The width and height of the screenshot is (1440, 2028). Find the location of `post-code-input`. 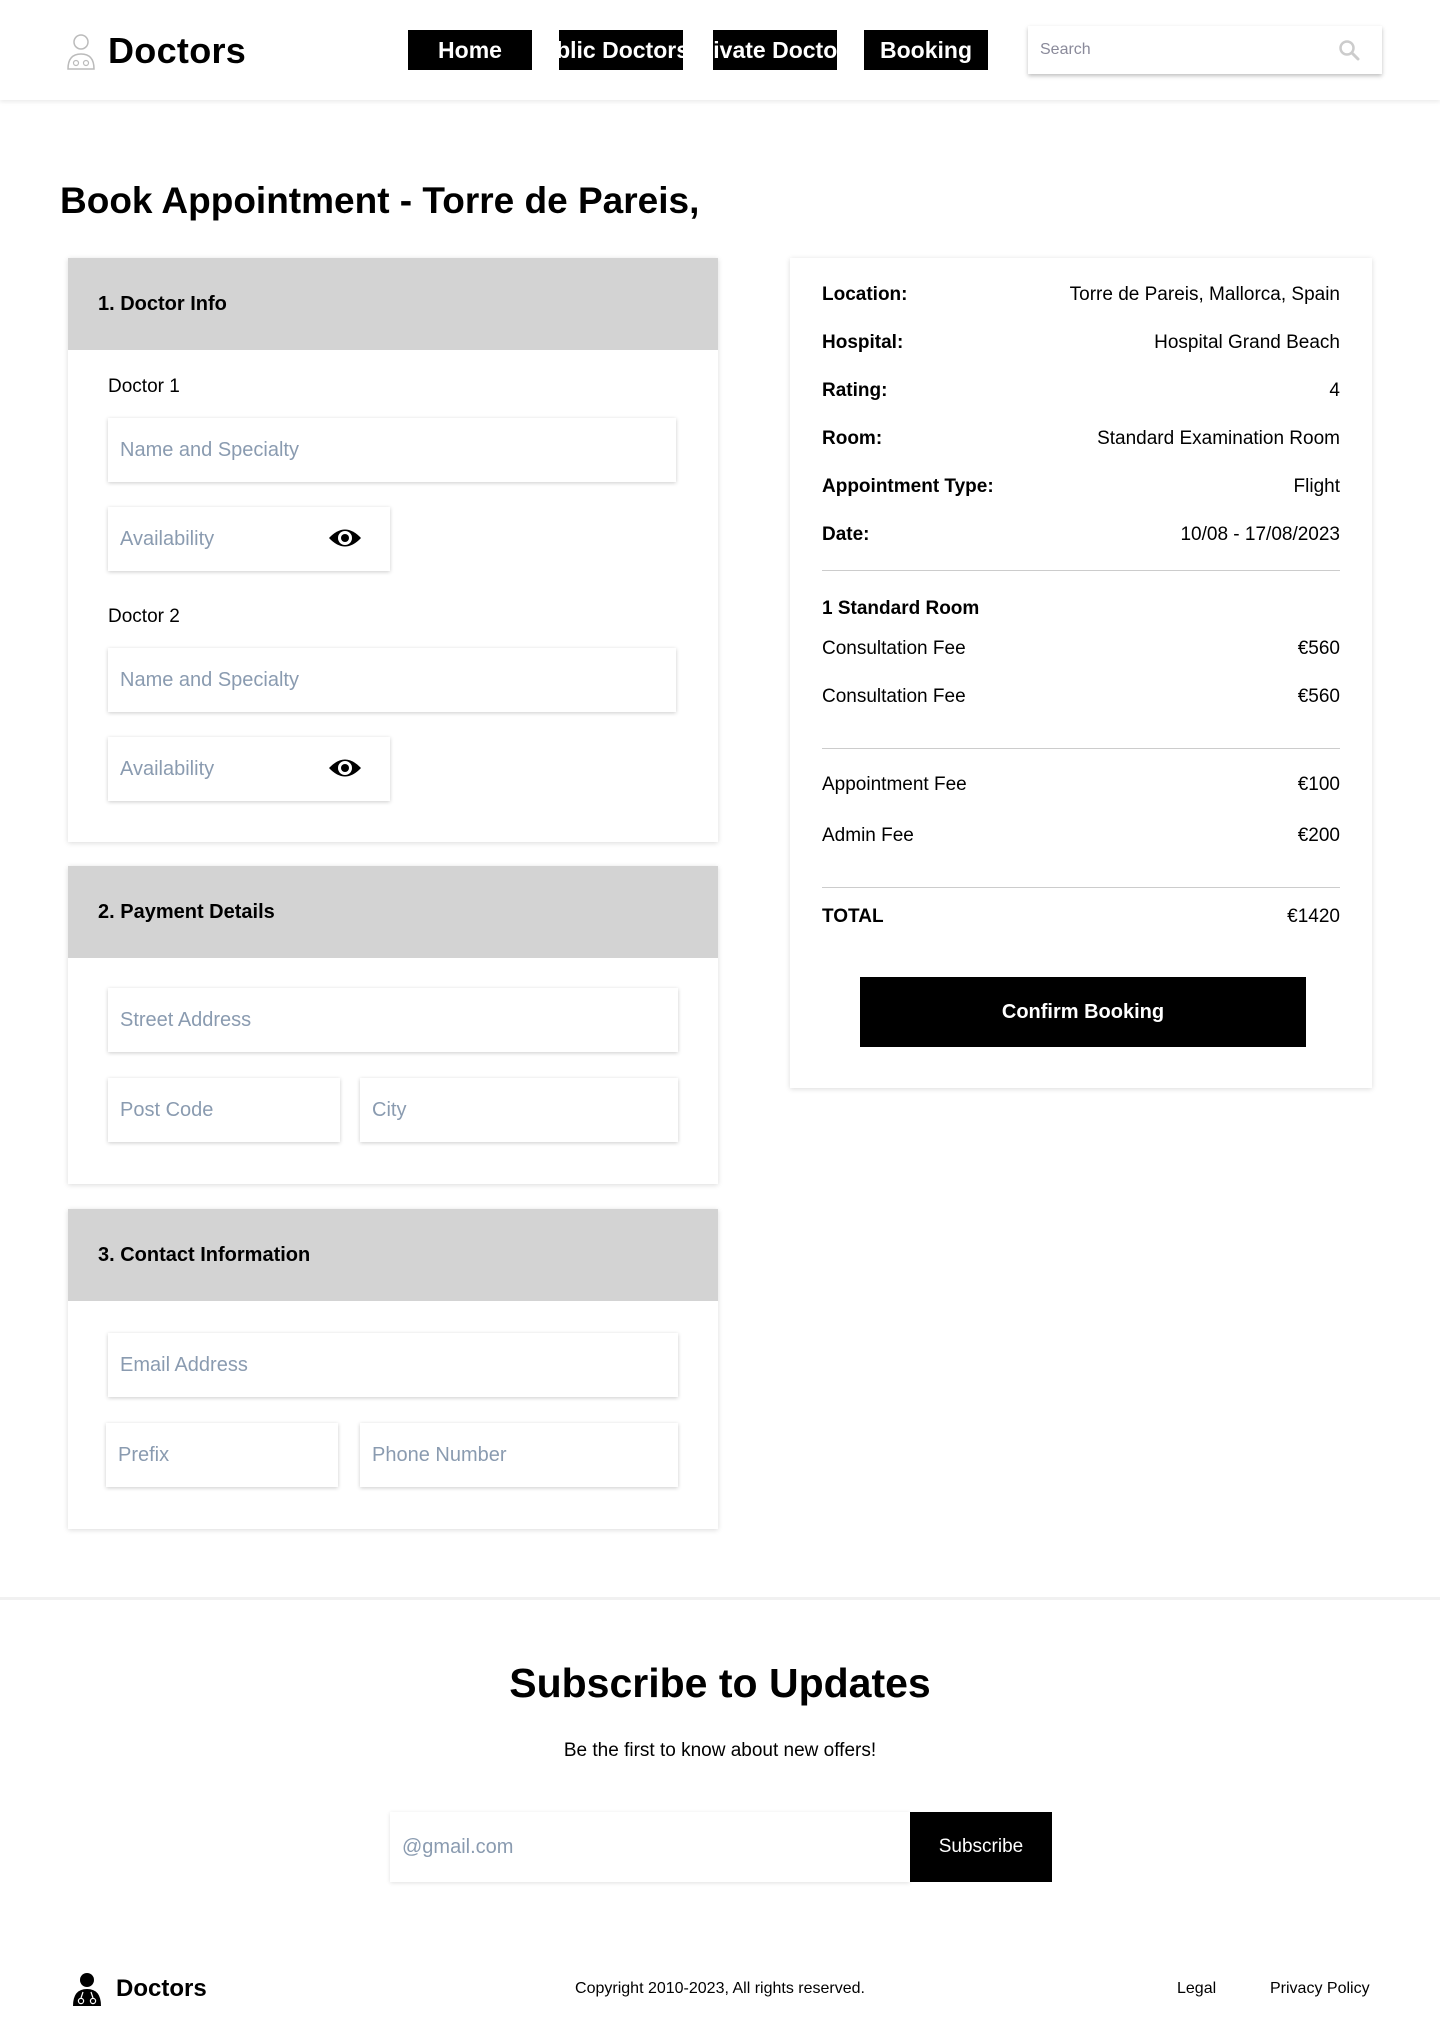

post-code-input is located at coordinates (224, 1110).